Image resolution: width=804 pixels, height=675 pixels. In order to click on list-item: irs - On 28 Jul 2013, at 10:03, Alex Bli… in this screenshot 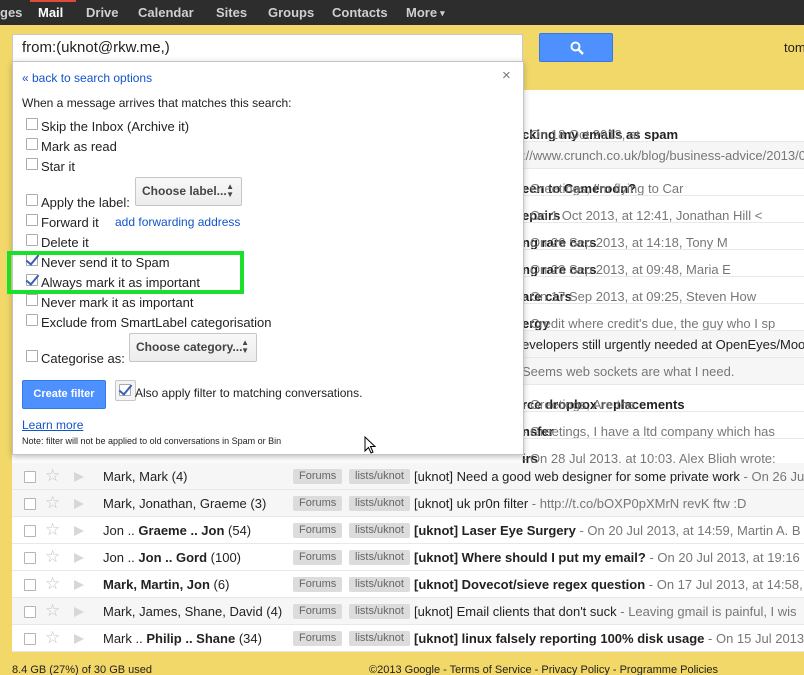, I will do `click(663, 452)`.